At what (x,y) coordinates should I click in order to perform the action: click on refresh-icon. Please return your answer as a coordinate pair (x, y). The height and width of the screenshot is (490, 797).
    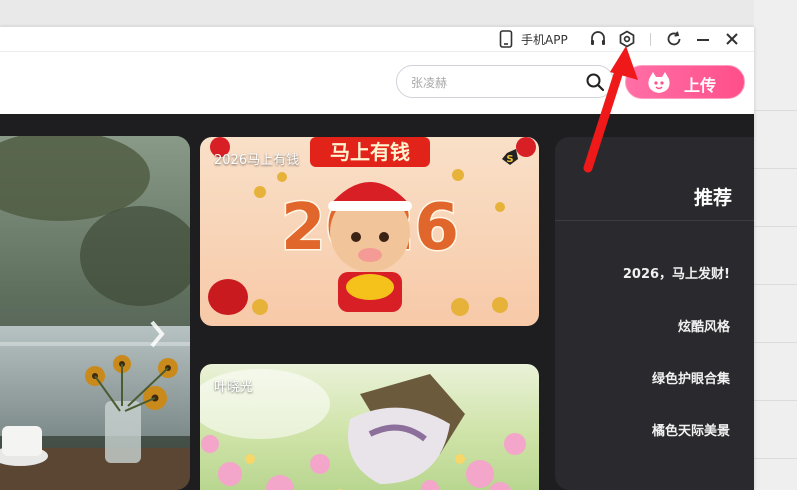
    Looking at the image, I should click on (674, 39).